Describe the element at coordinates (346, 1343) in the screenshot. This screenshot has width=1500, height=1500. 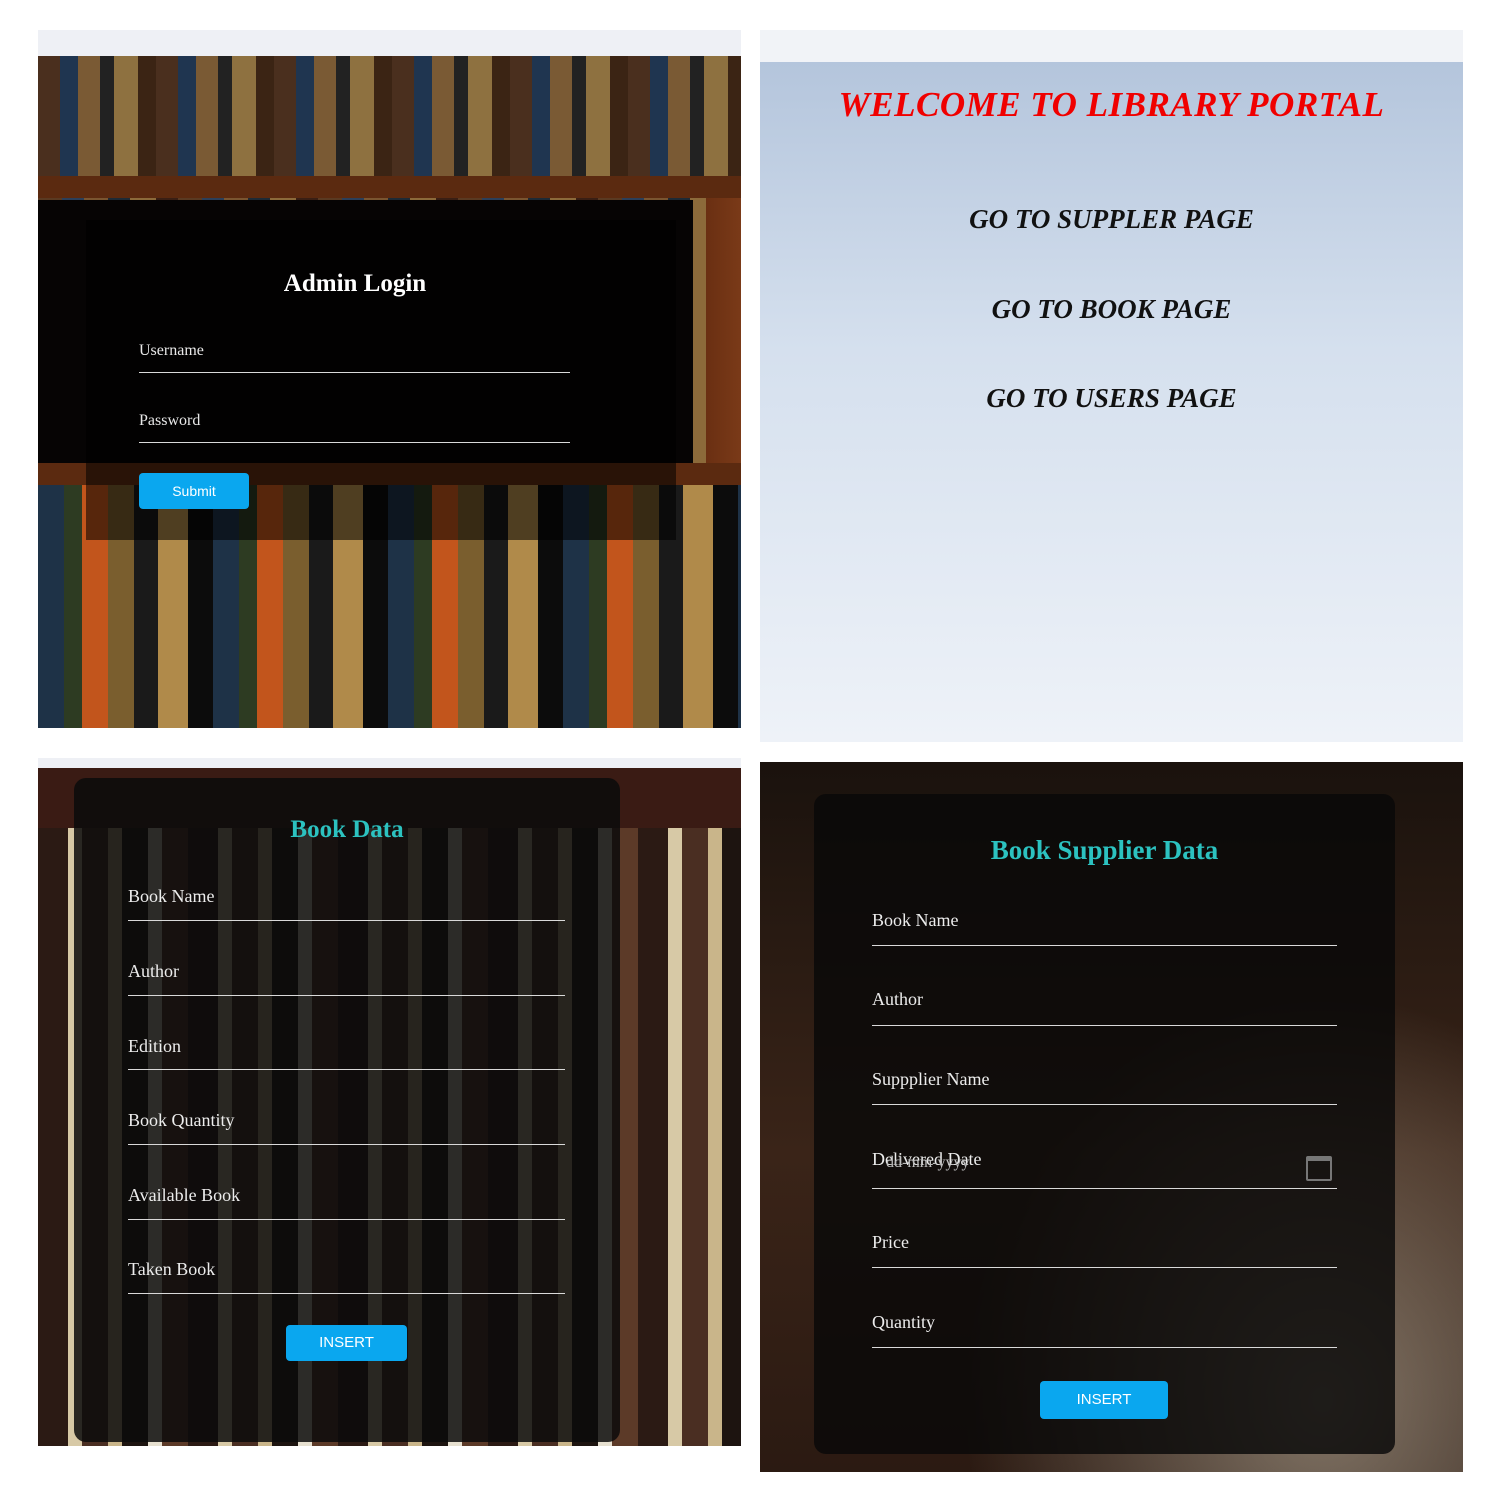
I see `insert-book-button: INSERT` at that location.